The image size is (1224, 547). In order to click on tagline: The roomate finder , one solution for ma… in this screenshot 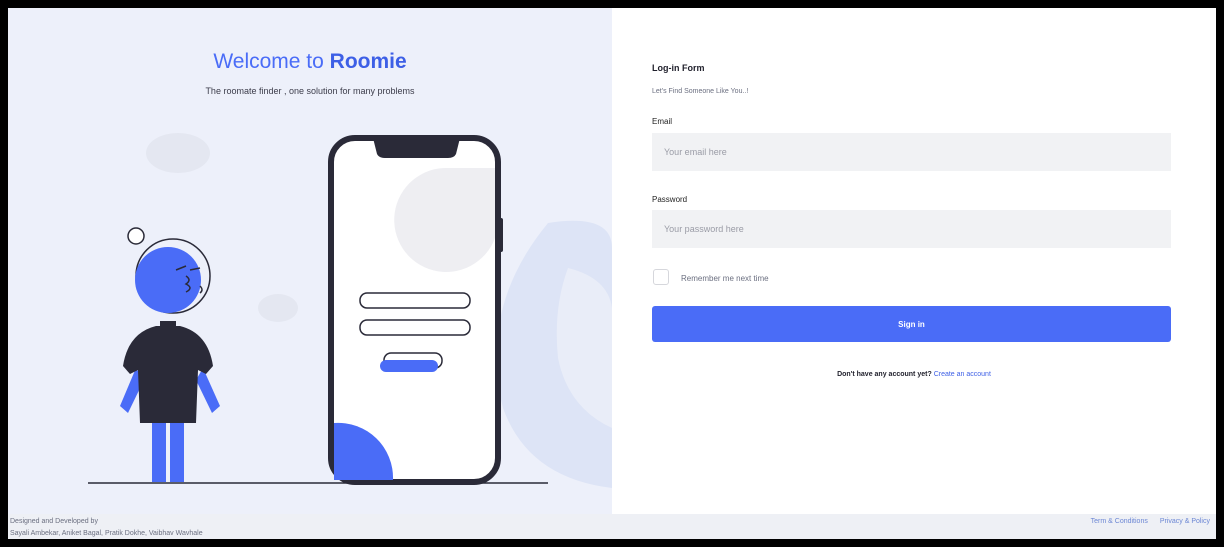, I will do `click(310, 91)`.